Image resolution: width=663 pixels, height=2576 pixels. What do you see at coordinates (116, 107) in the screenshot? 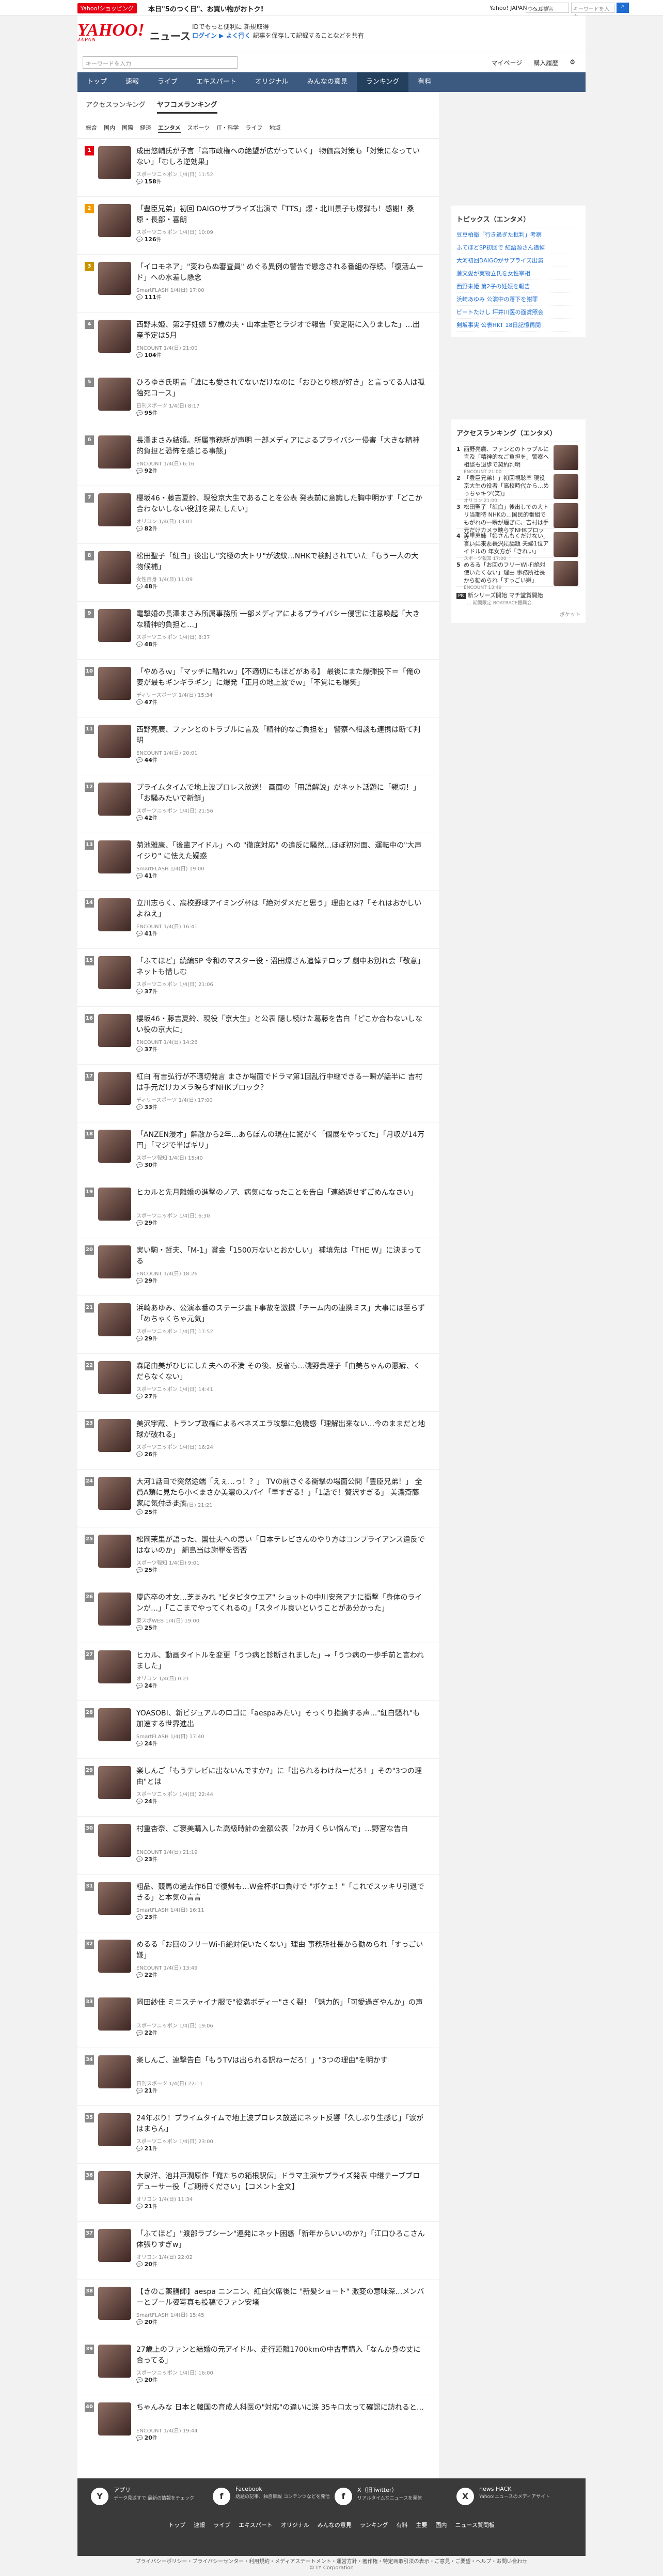
I see `tab-access-ranking: アクセスランキング` at bounding box center [116, 107].